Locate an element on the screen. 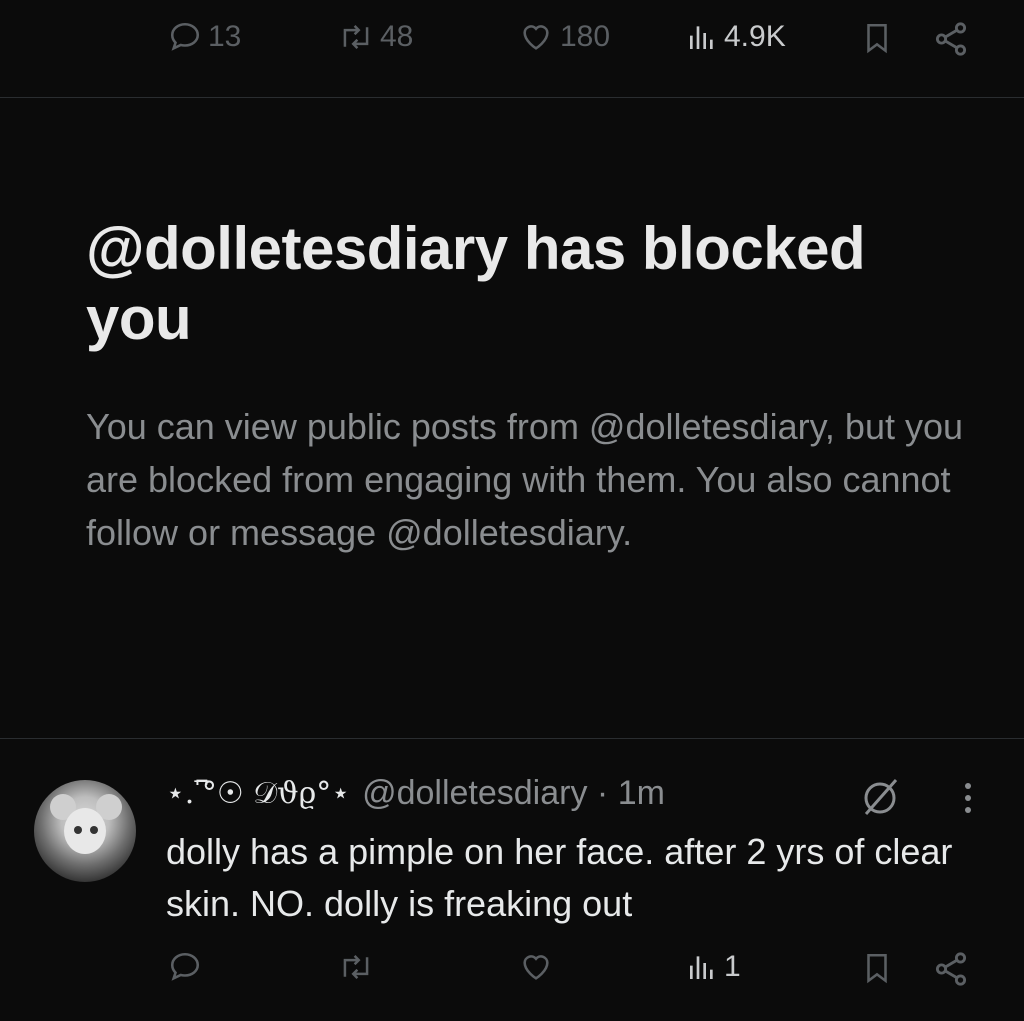  views-button: 1 is located at coordinates (713, 967).